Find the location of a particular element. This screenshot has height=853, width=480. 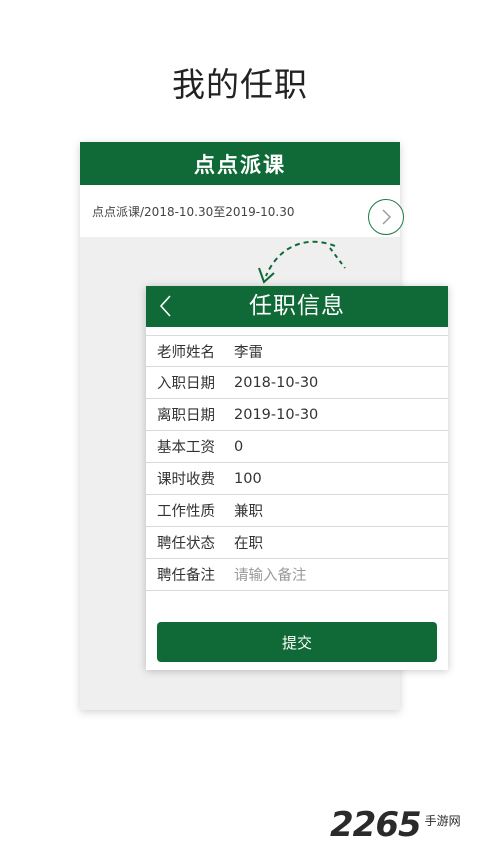

watermark-text: 手游网 is located at coordinates (442, 820).